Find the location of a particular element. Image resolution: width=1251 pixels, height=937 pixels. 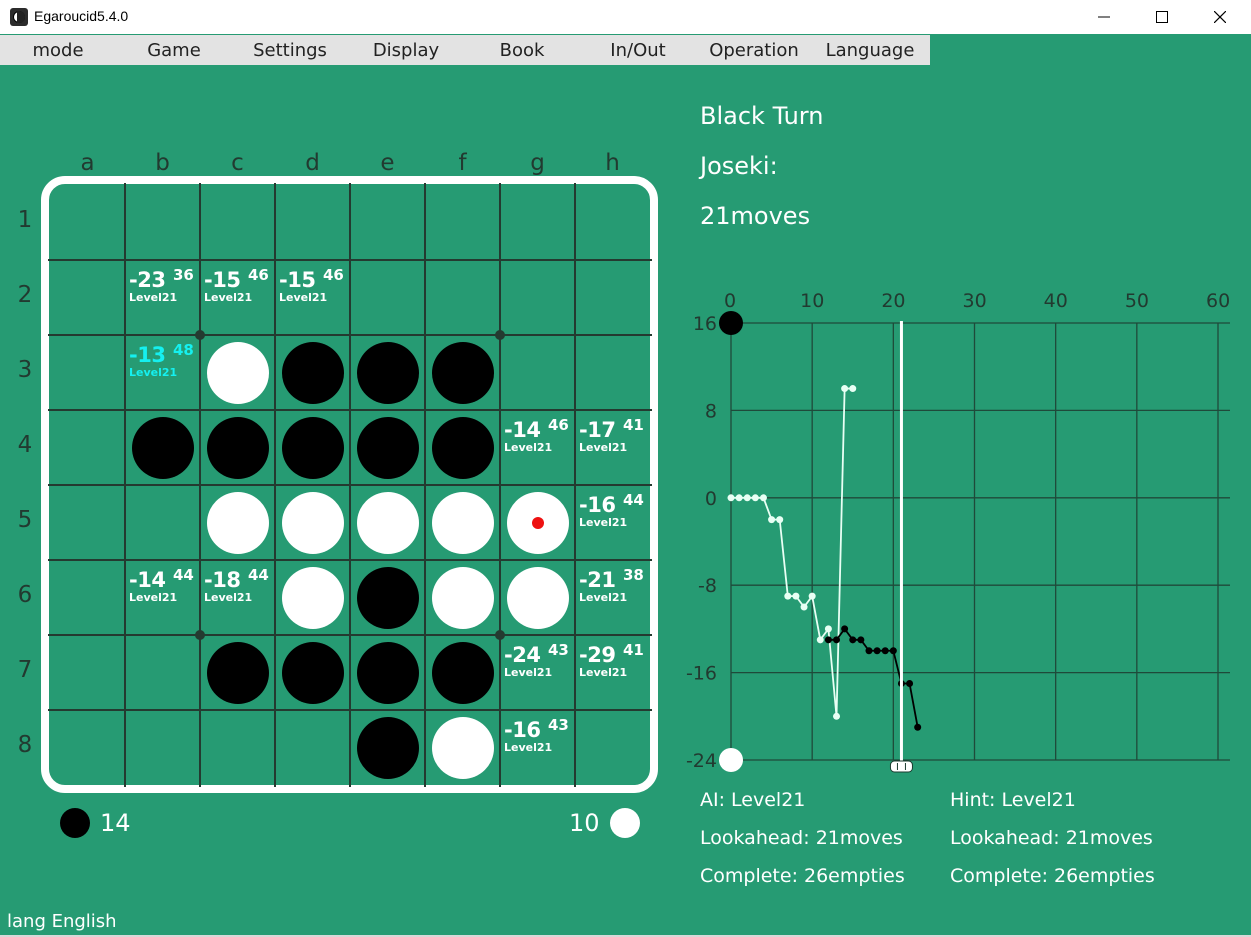

graph-x-tick: 0 is located at coordinates (730, 301).